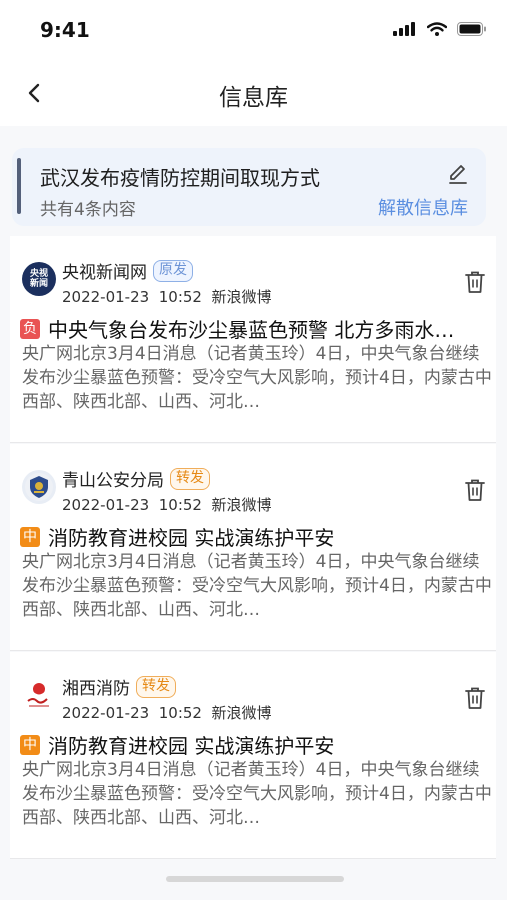 This screenshot has width=507, height=900. I want to click on nav-bar: 信息库, so click(253, 93).